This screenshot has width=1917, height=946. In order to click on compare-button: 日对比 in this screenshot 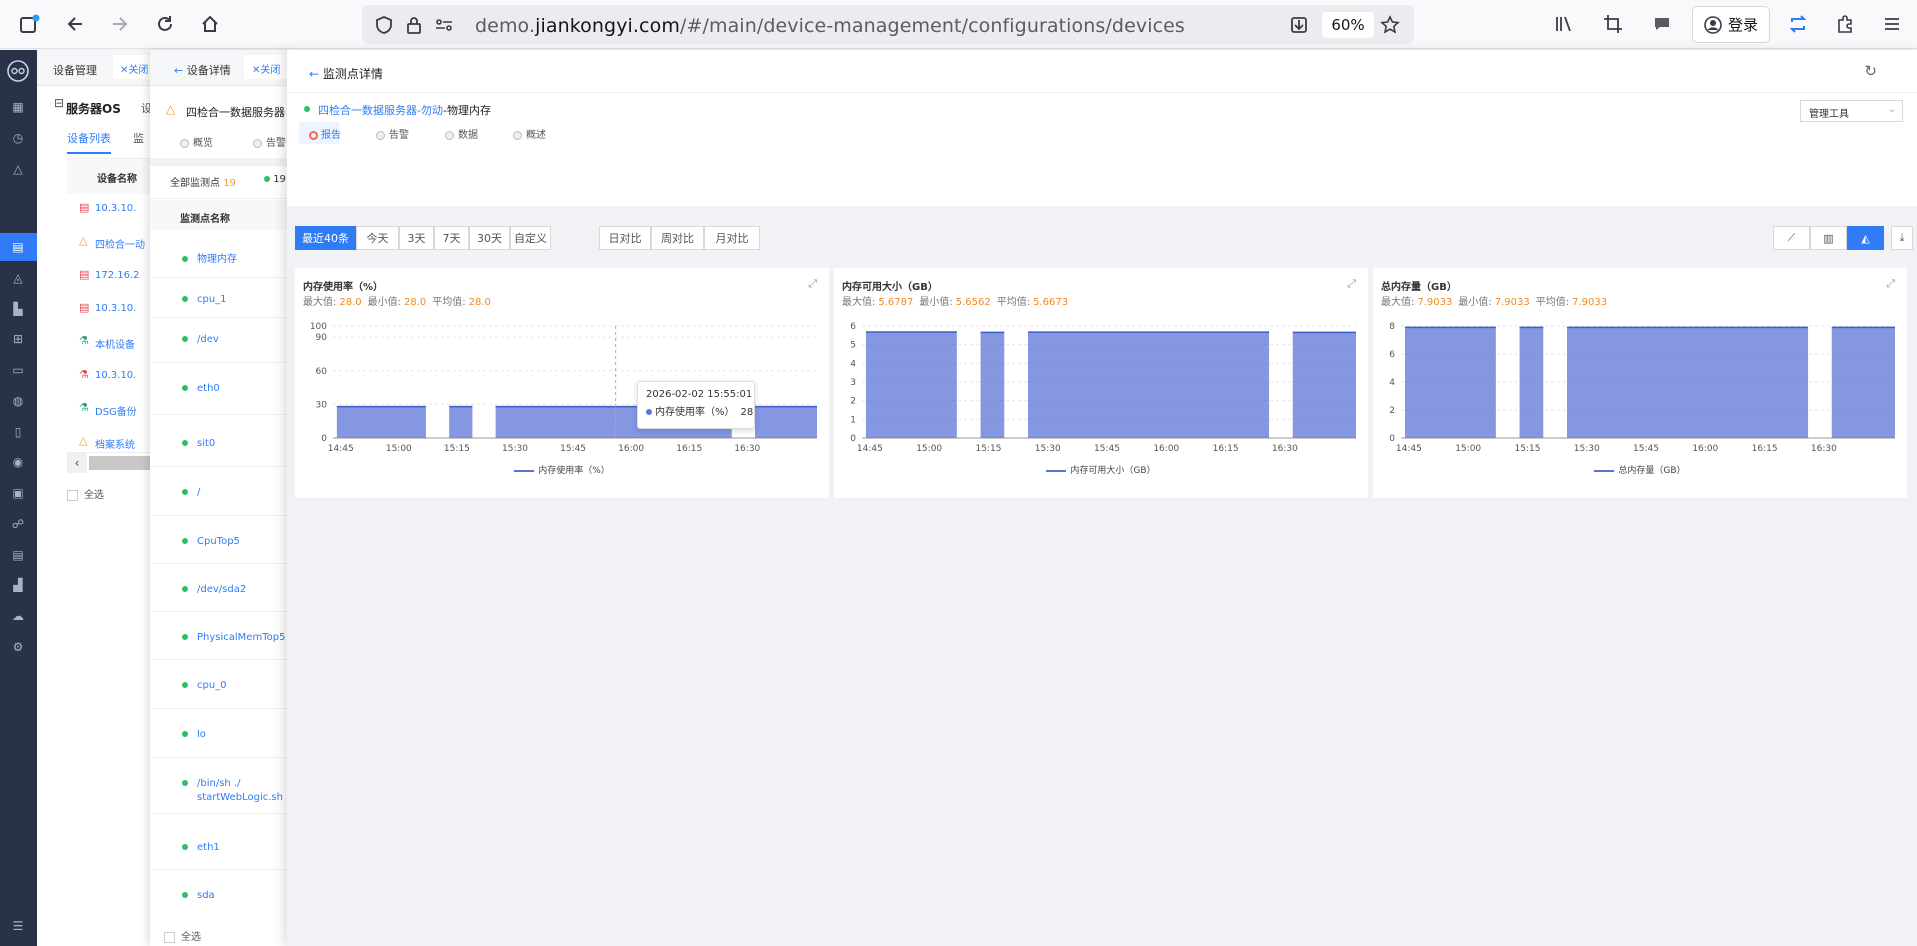, I will do `click(625, 238)`.